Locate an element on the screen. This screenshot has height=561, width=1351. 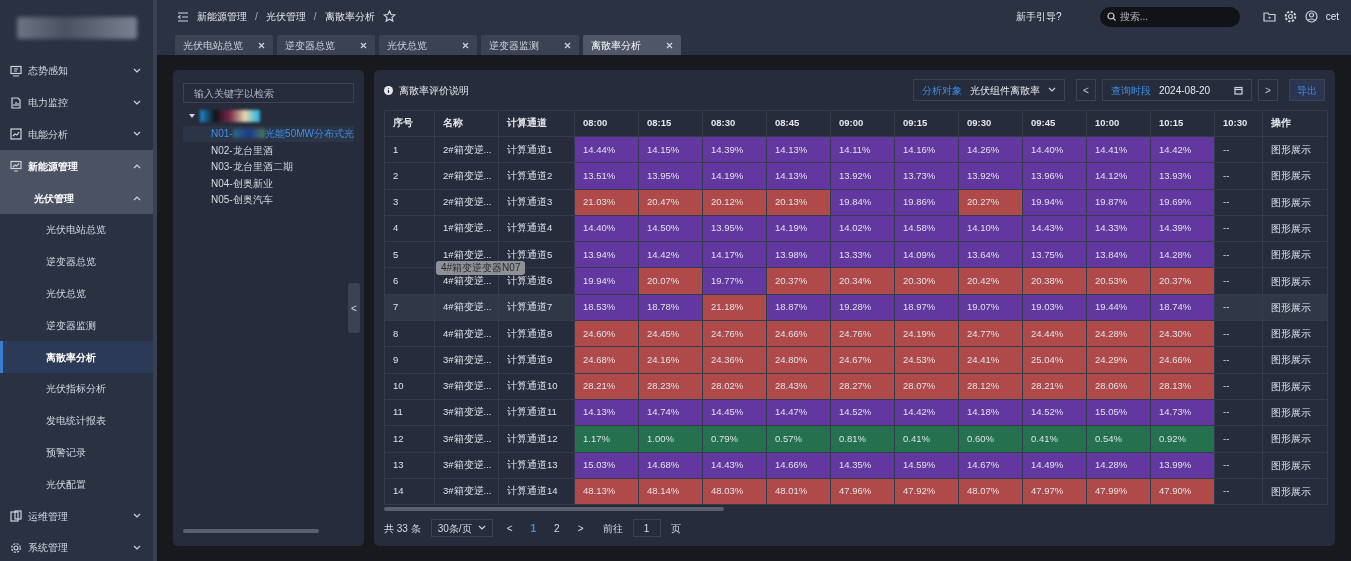
column-header: 计算通道 is located at coordinates (536, 123).